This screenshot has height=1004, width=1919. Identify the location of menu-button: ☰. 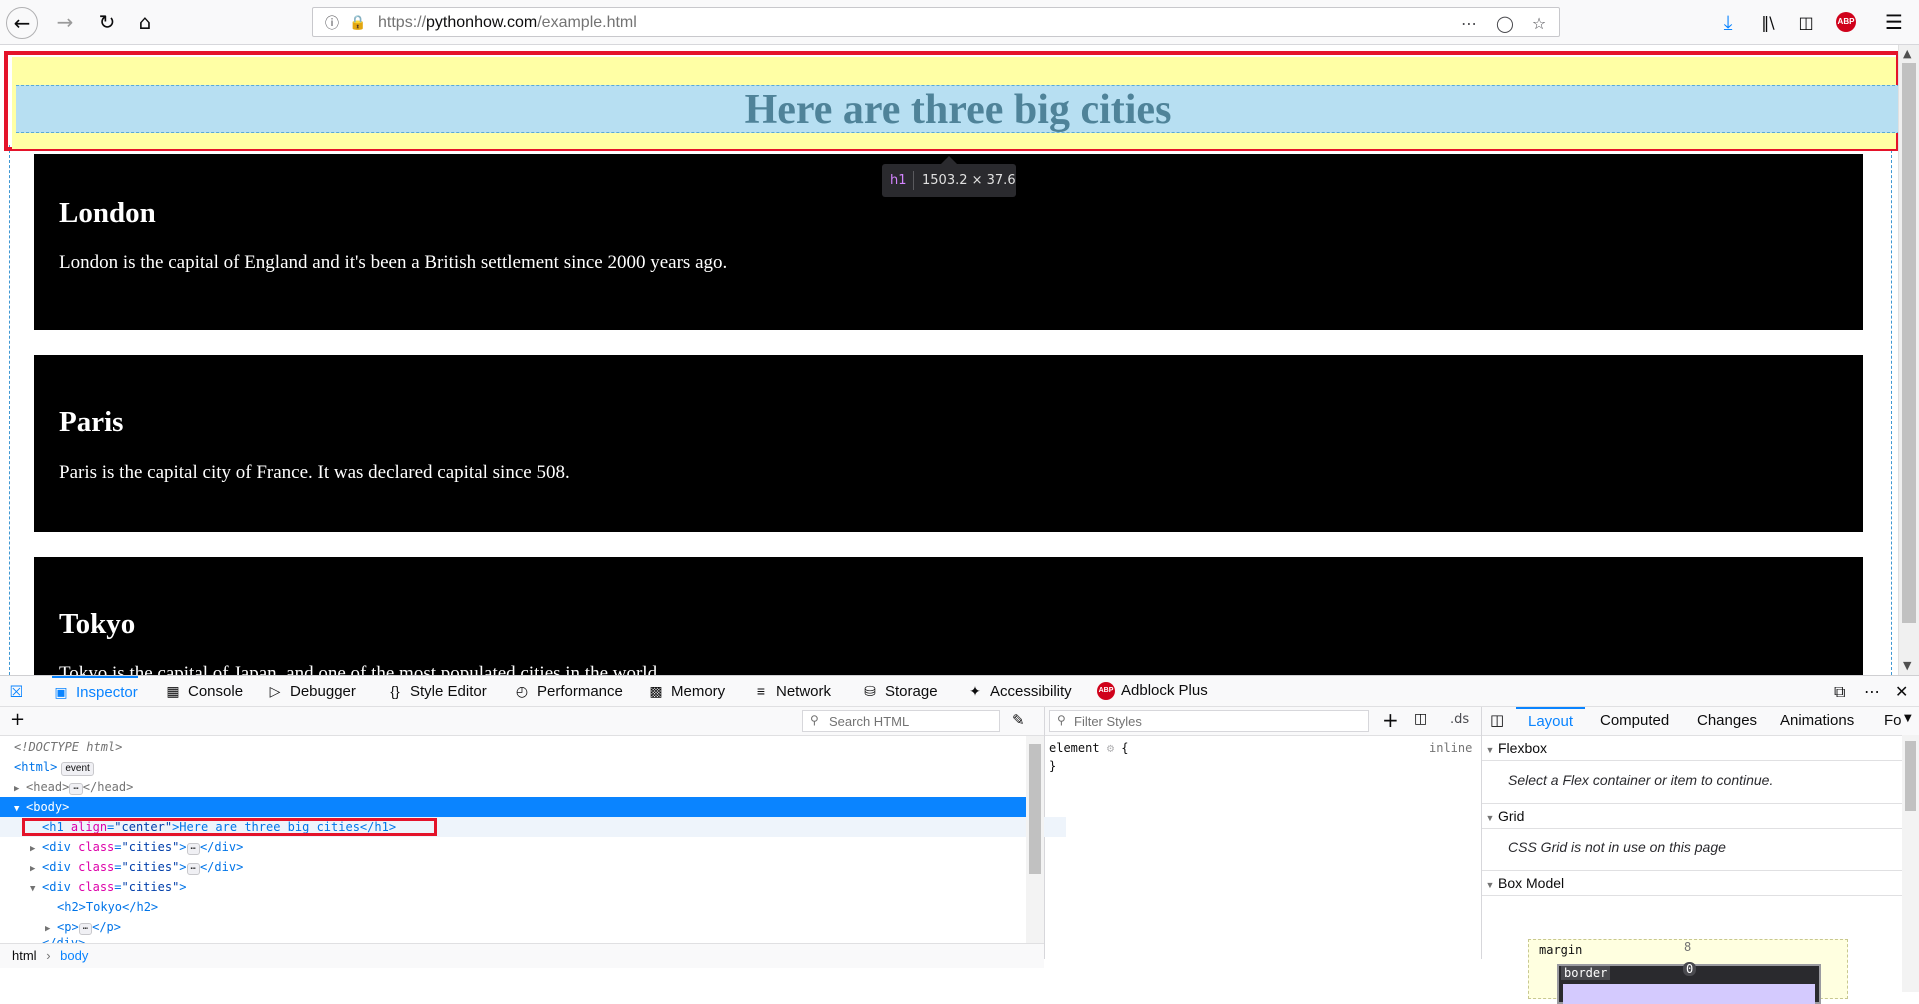
(1894, 22).